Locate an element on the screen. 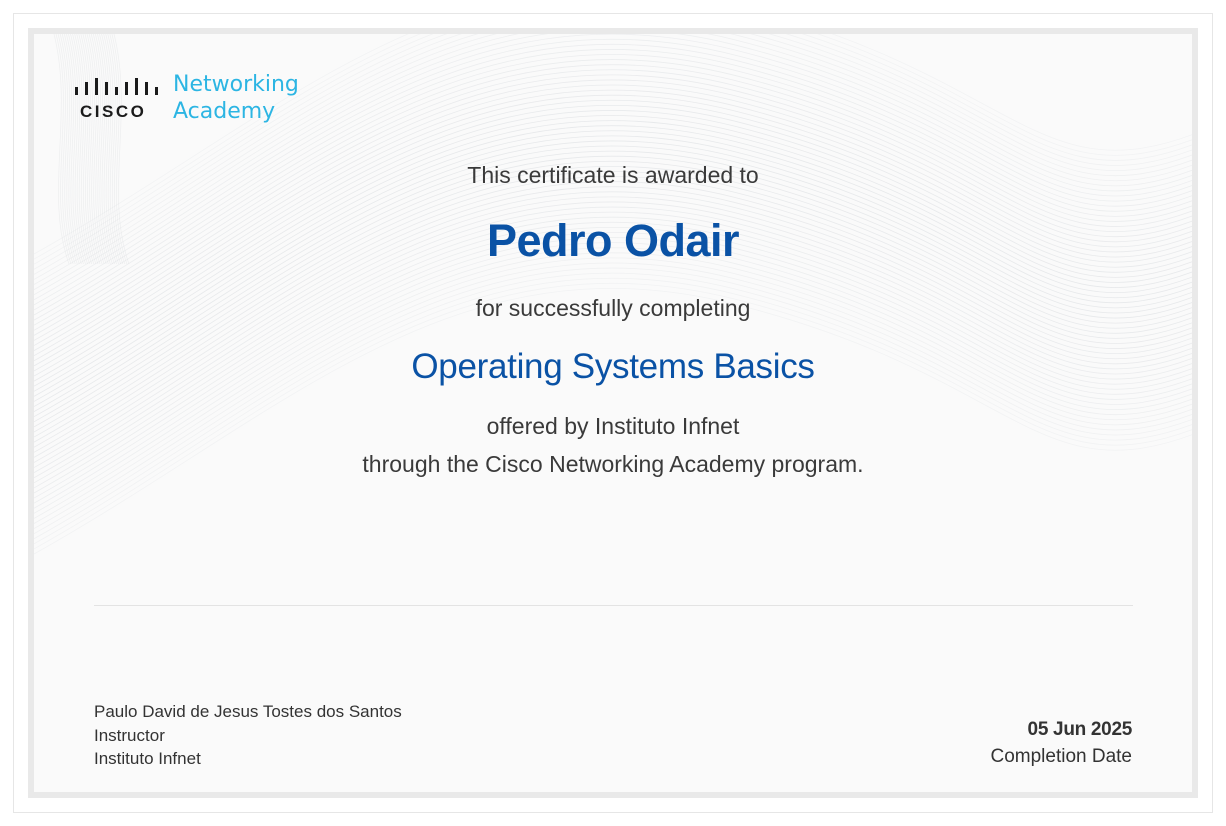 This screenshot has width=1226, height=826. completion-date-label: Completion Date is located at coordinates (1061, 756).